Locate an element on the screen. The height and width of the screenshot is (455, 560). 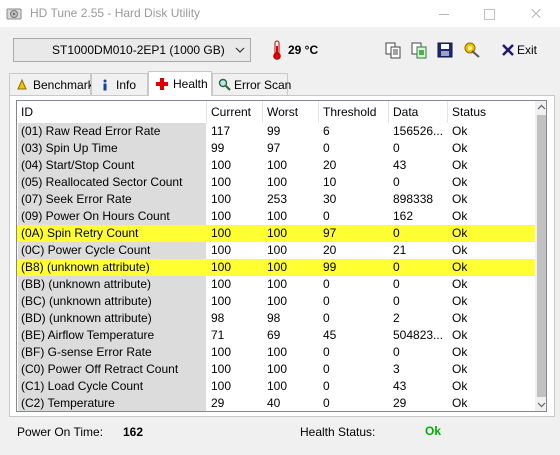
table-row: (BB) (unknown attribute) 100 100 0 0 Ok is located at coordinates (276, 284).